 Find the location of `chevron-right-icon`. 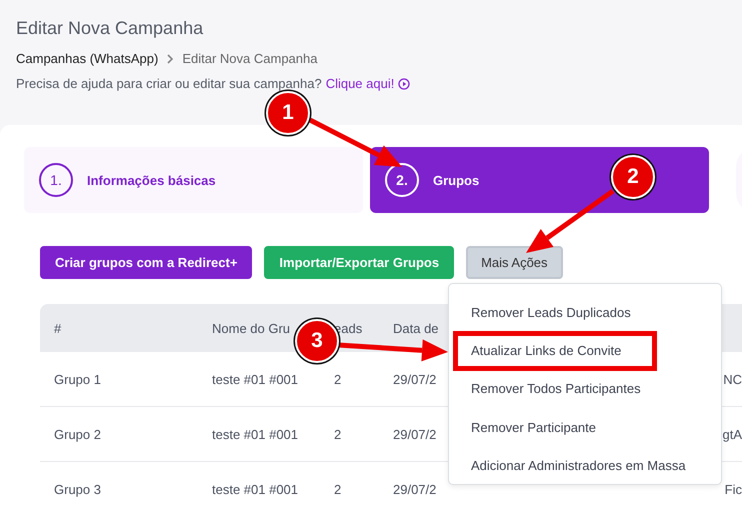

chevron-right-icon is located at coordinates (170, 59).